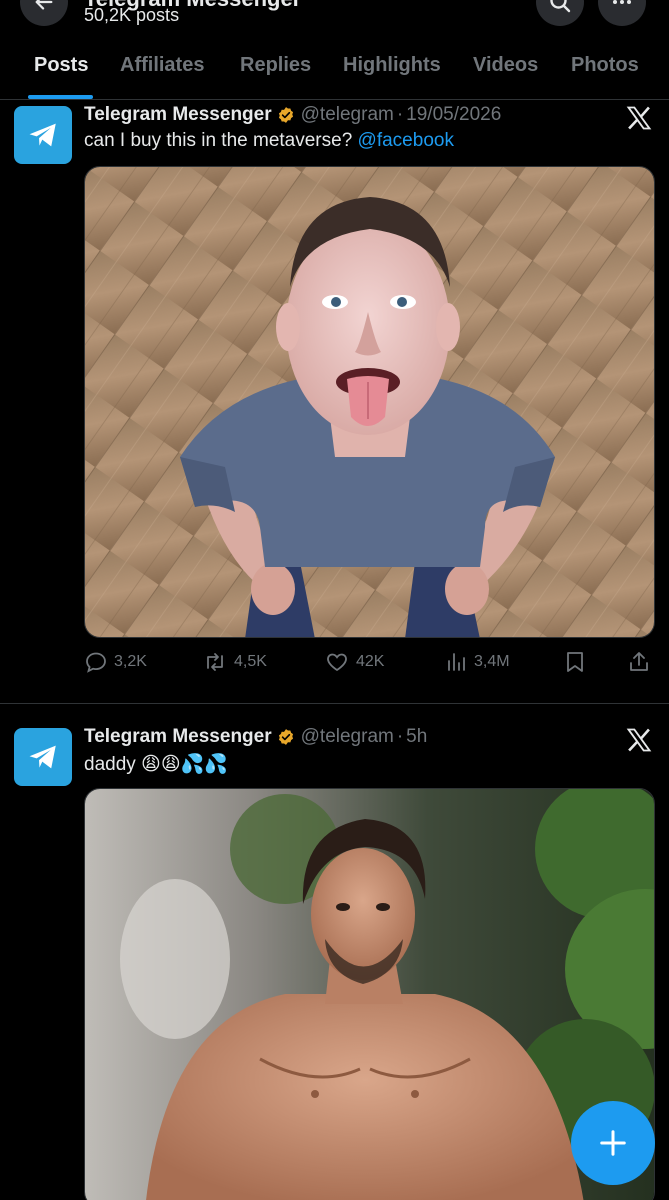 The image size is (669, 1200). Describe the element at coordinates (250, 661) in the screenshot. I see `repost-count: 4,5K` at that location.